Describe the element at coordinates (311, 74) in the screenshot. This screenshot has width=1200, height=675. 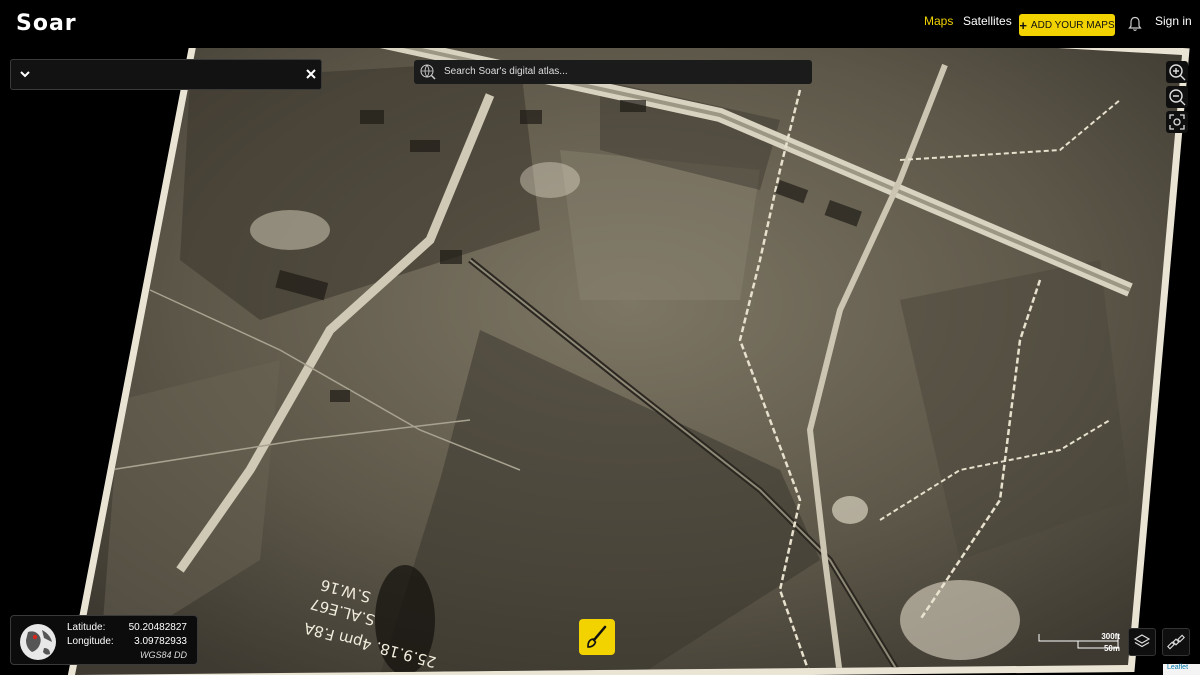
I see `close-icon` at that location.